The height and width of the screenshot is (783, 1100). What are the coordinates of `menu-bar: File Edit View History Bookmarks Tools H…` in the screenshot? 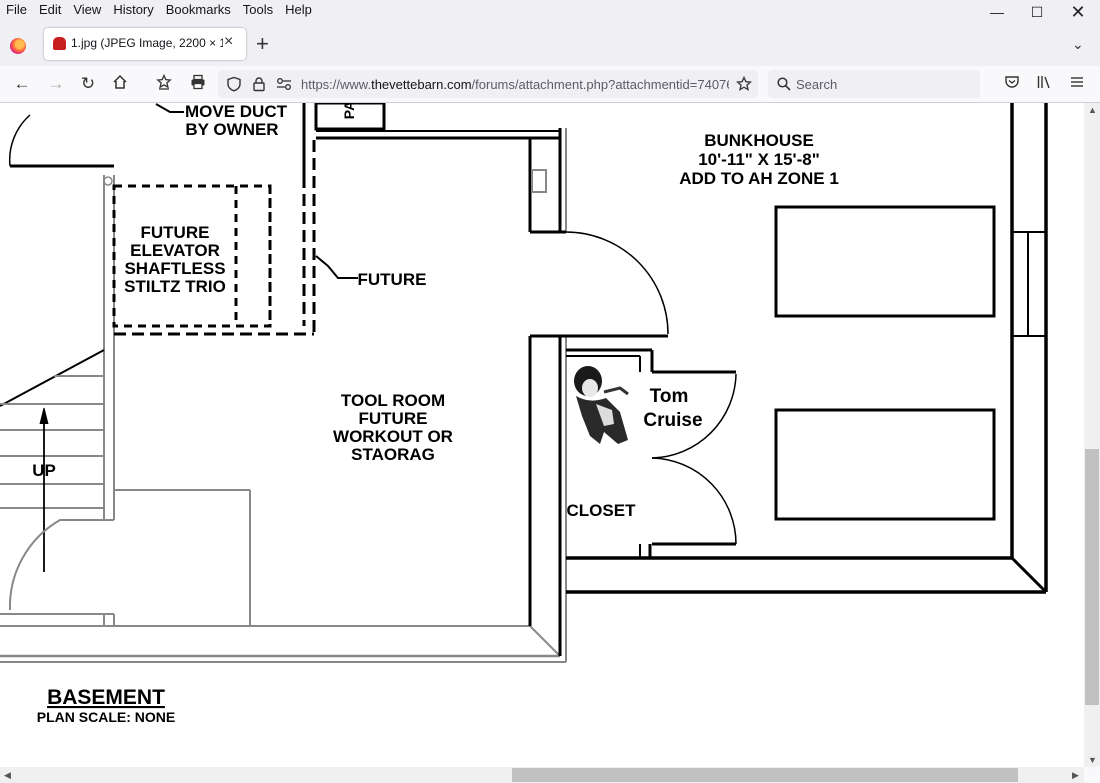 It's located at (160, 10).